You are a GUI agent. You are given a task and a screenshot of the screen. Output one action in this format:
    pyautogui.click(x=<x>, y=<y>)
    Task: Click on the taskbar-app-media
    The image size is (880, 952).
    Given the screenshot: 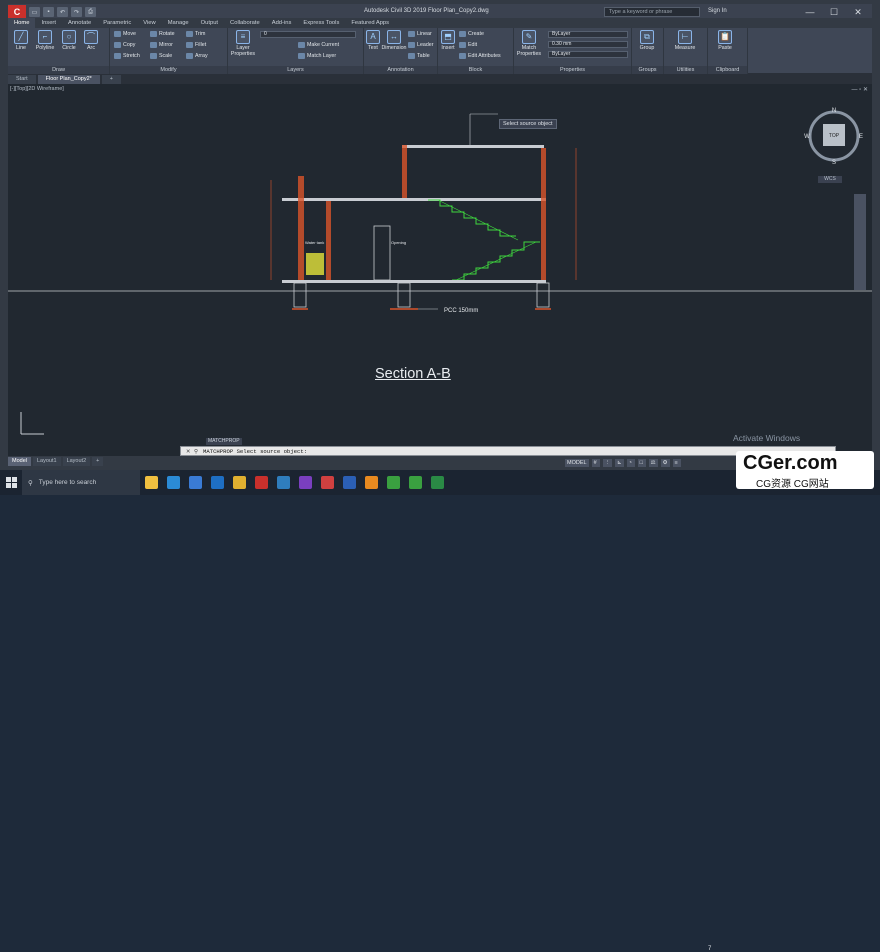 What is the action you would take?
    pyautogui.click(x=327, y=482)
    